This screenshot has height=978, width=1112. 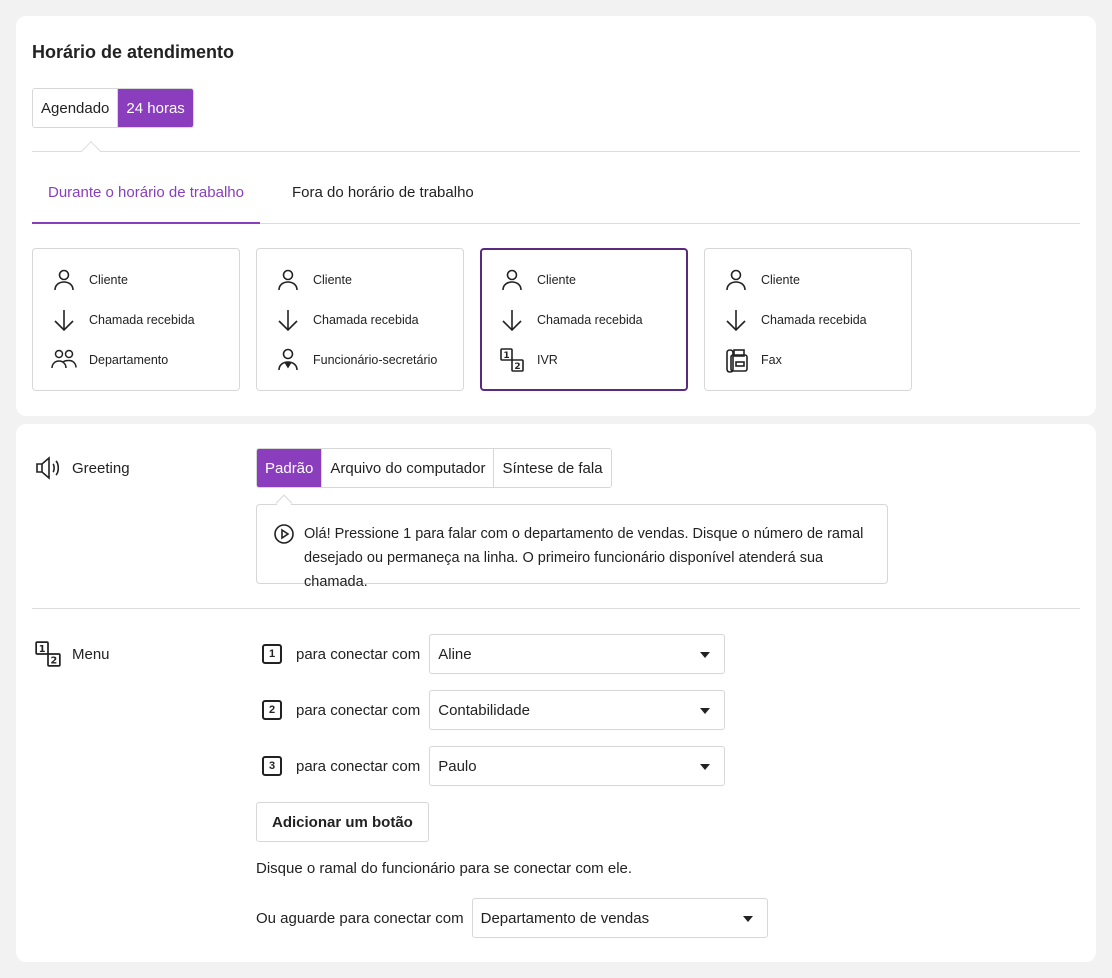 I want to click on schedule-mode-toggle: Agendado 24 horas, so click(x=113, y=108).